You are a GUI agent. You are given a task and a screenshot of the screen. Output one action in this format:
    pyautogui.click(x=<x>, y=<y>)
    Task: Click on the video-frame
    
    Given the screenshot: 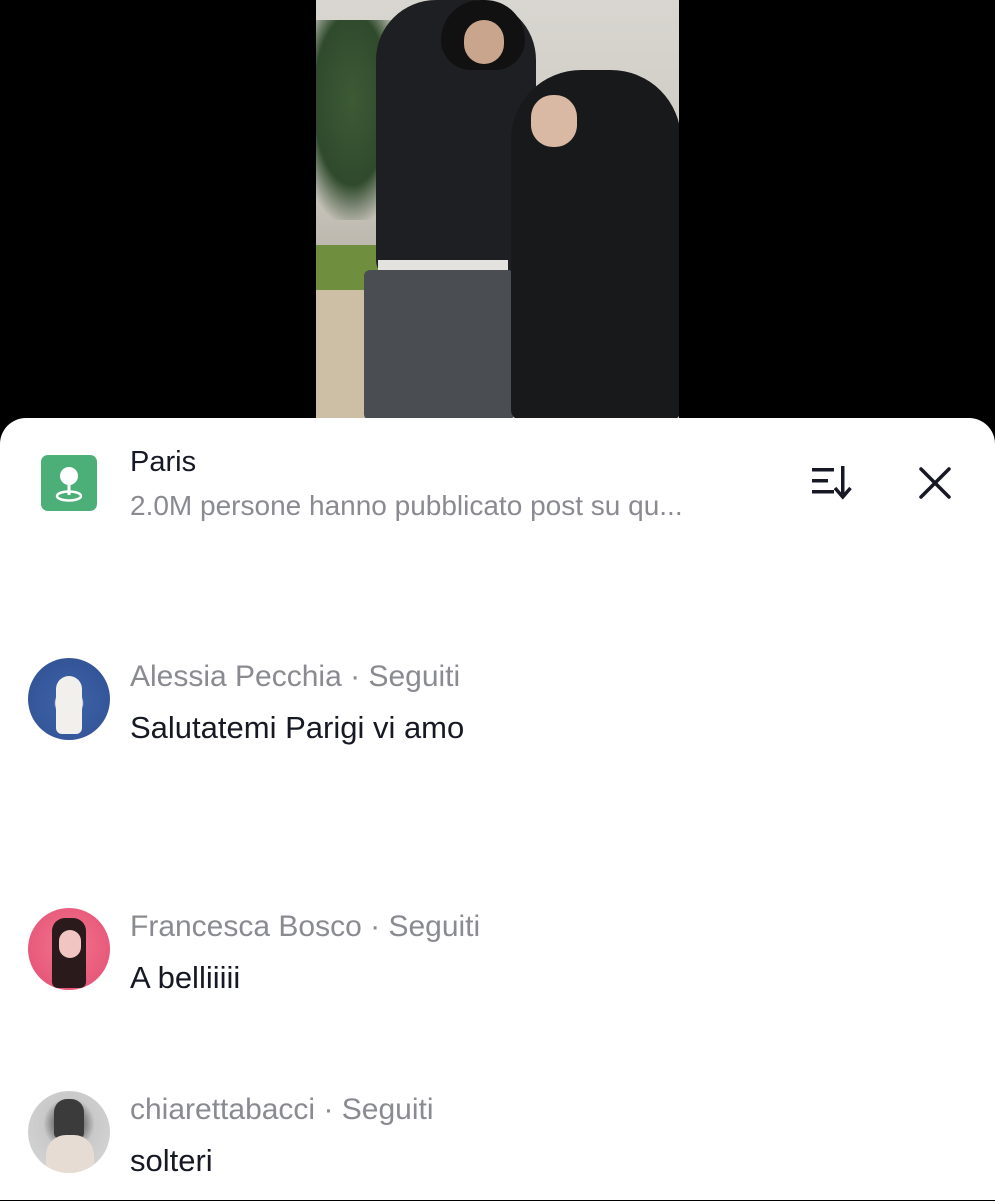 What is the action you would take?
    pyautogui.click(x=497, y=210)
    